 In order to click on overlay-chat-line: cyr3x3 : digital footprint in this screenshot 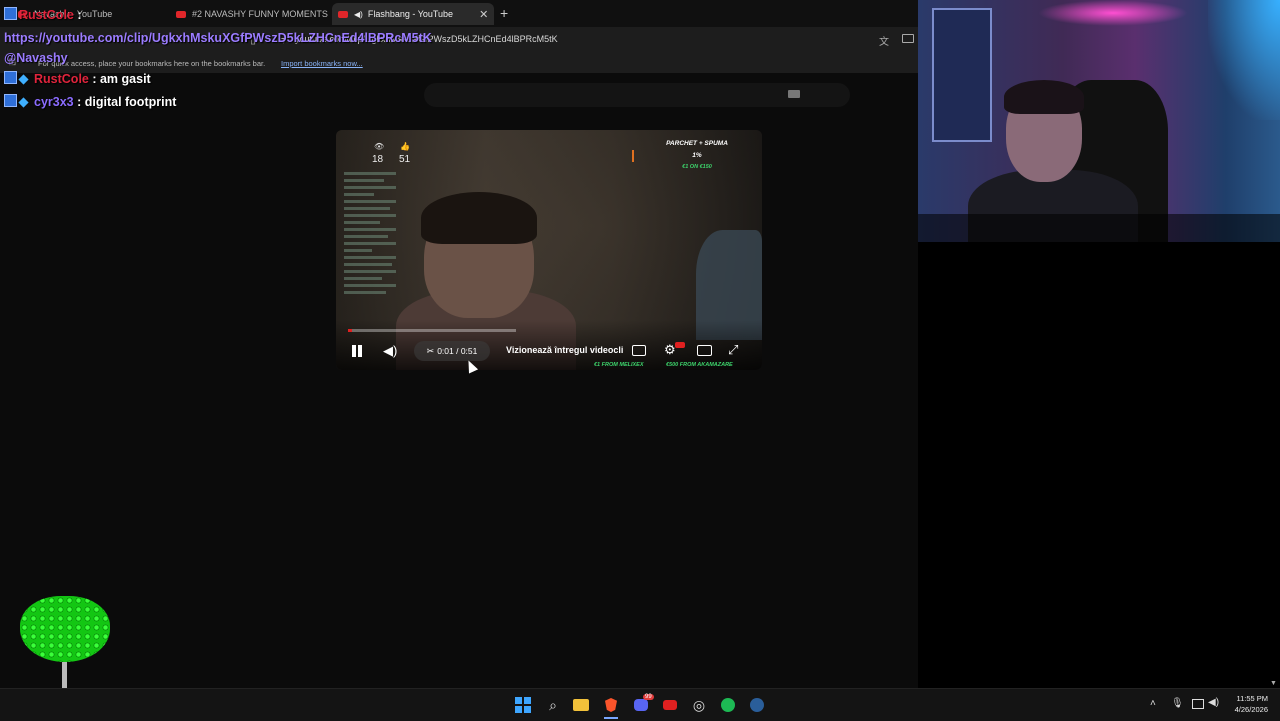, I will do `click(90, 101)`.